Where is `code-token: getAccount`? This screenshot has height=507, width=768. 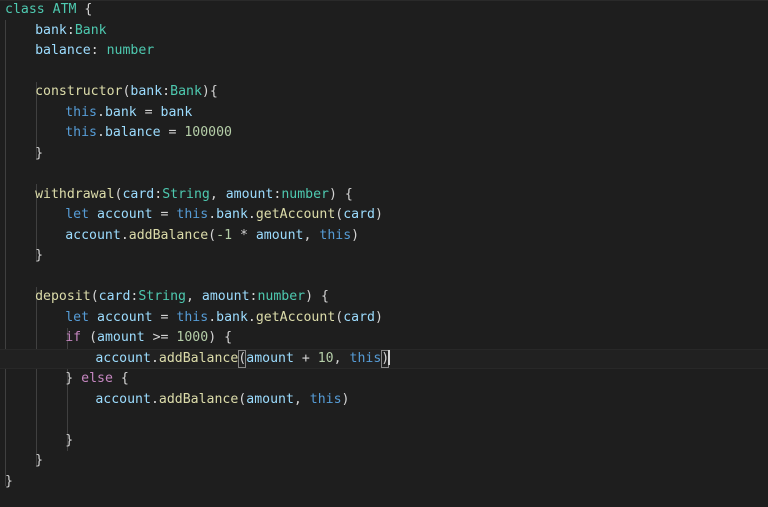 code-token: getAccount is located at coordinates (295, 317).